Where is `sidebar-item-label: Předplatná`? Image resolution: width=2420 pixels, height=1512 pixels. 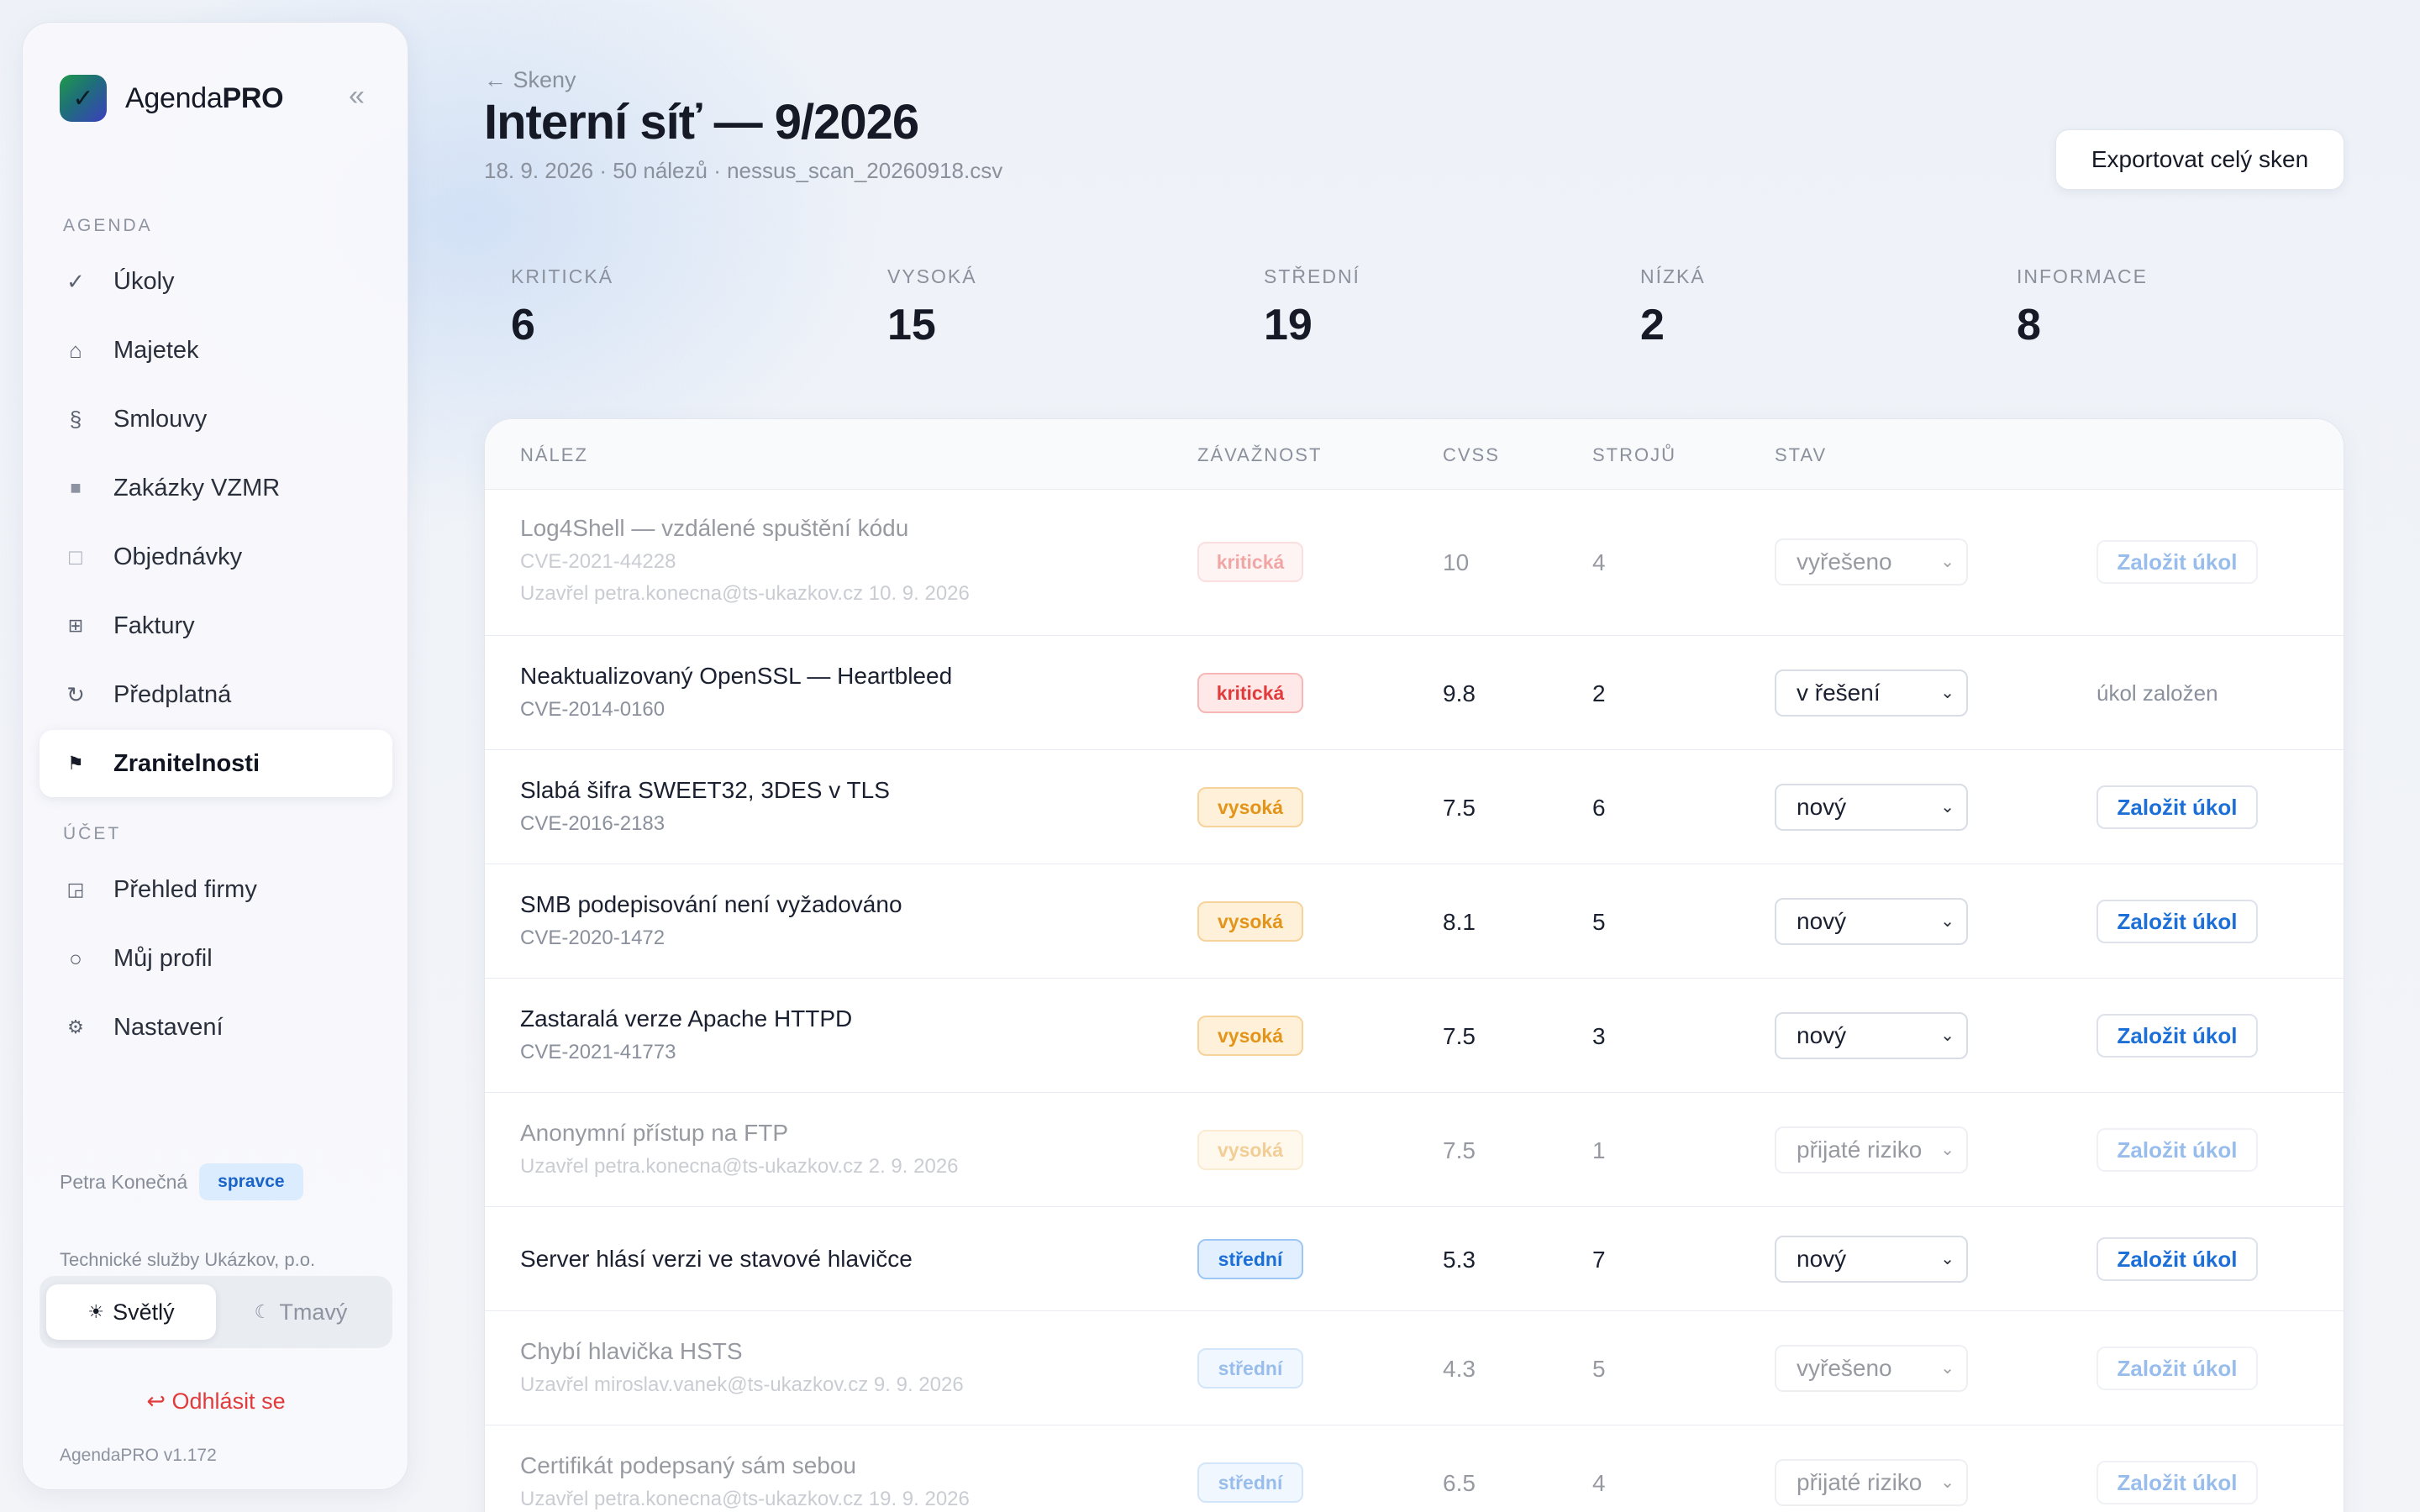
sidebar-item-label: Předplatná is located at coordinates (172, 694).